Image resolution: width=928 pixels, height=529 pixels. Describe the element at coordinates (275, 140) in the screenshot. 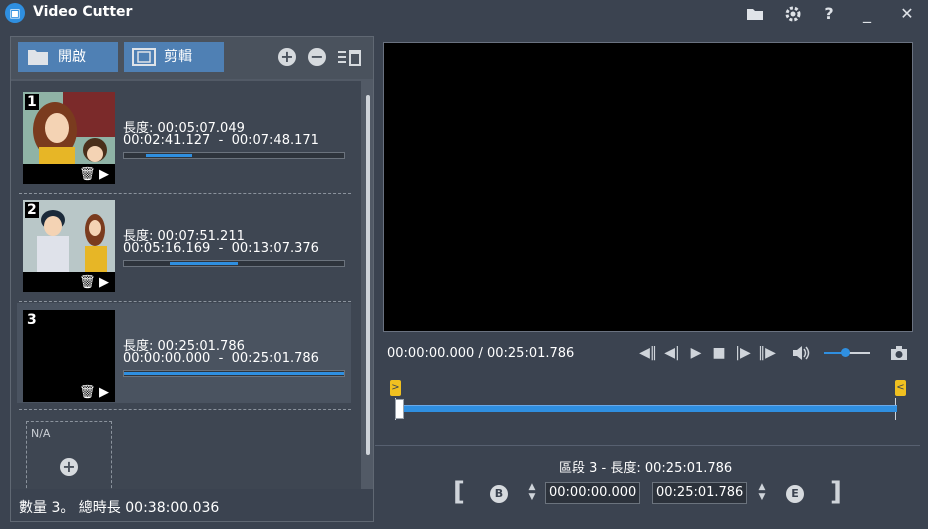

I see `clip-end: 00:07:48.171` at that location.